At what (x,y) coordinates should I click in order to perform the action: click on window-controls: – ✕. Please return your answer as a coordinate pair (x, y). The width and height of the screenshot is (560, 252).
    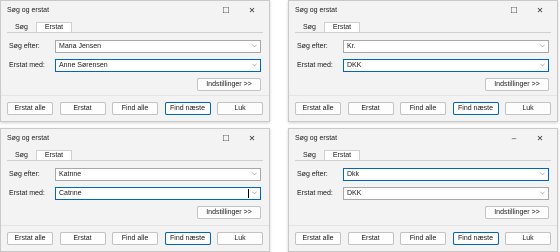
    Looking at the image, I should click on (527, 138).